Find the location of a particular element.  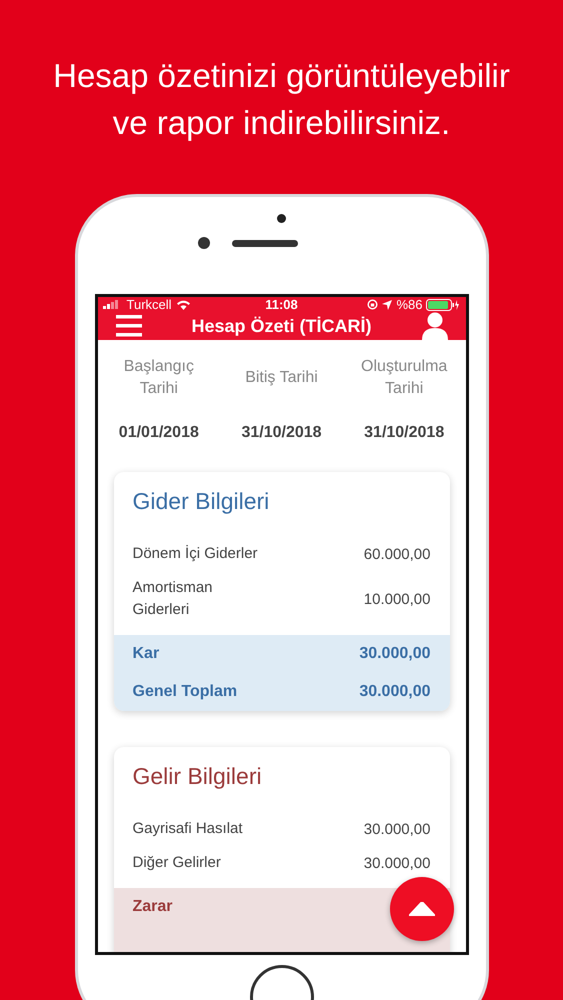

profile-button is located at coordinates (435, 326).